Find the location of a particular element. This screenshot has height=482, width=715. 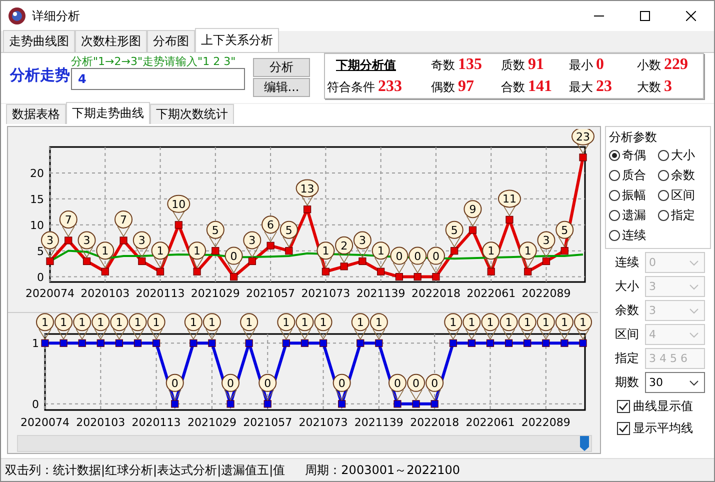

tab: 上下关系分析 is located at coordinates (237, 40).